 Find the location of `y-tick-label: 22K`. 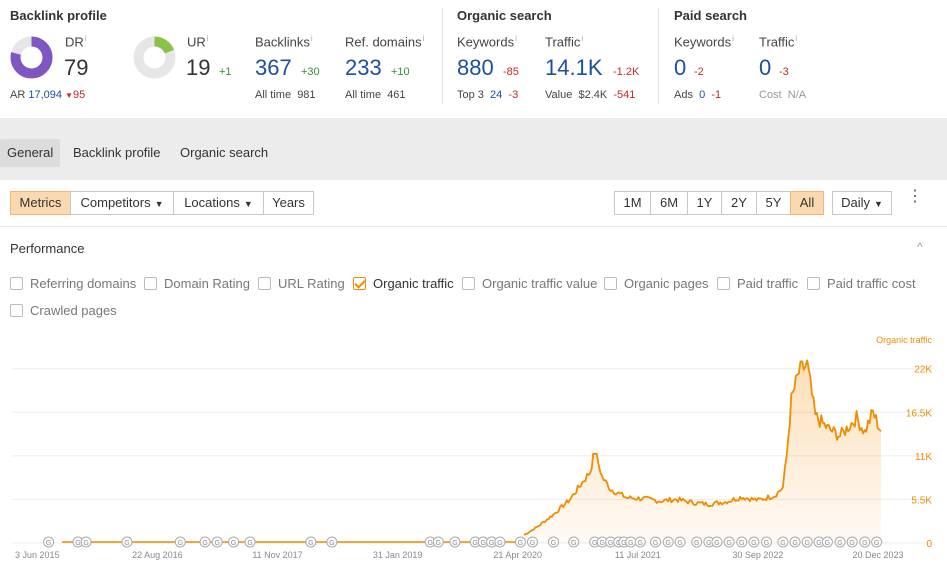

y-tick-label: 22K is located at coordinates (923, 370).